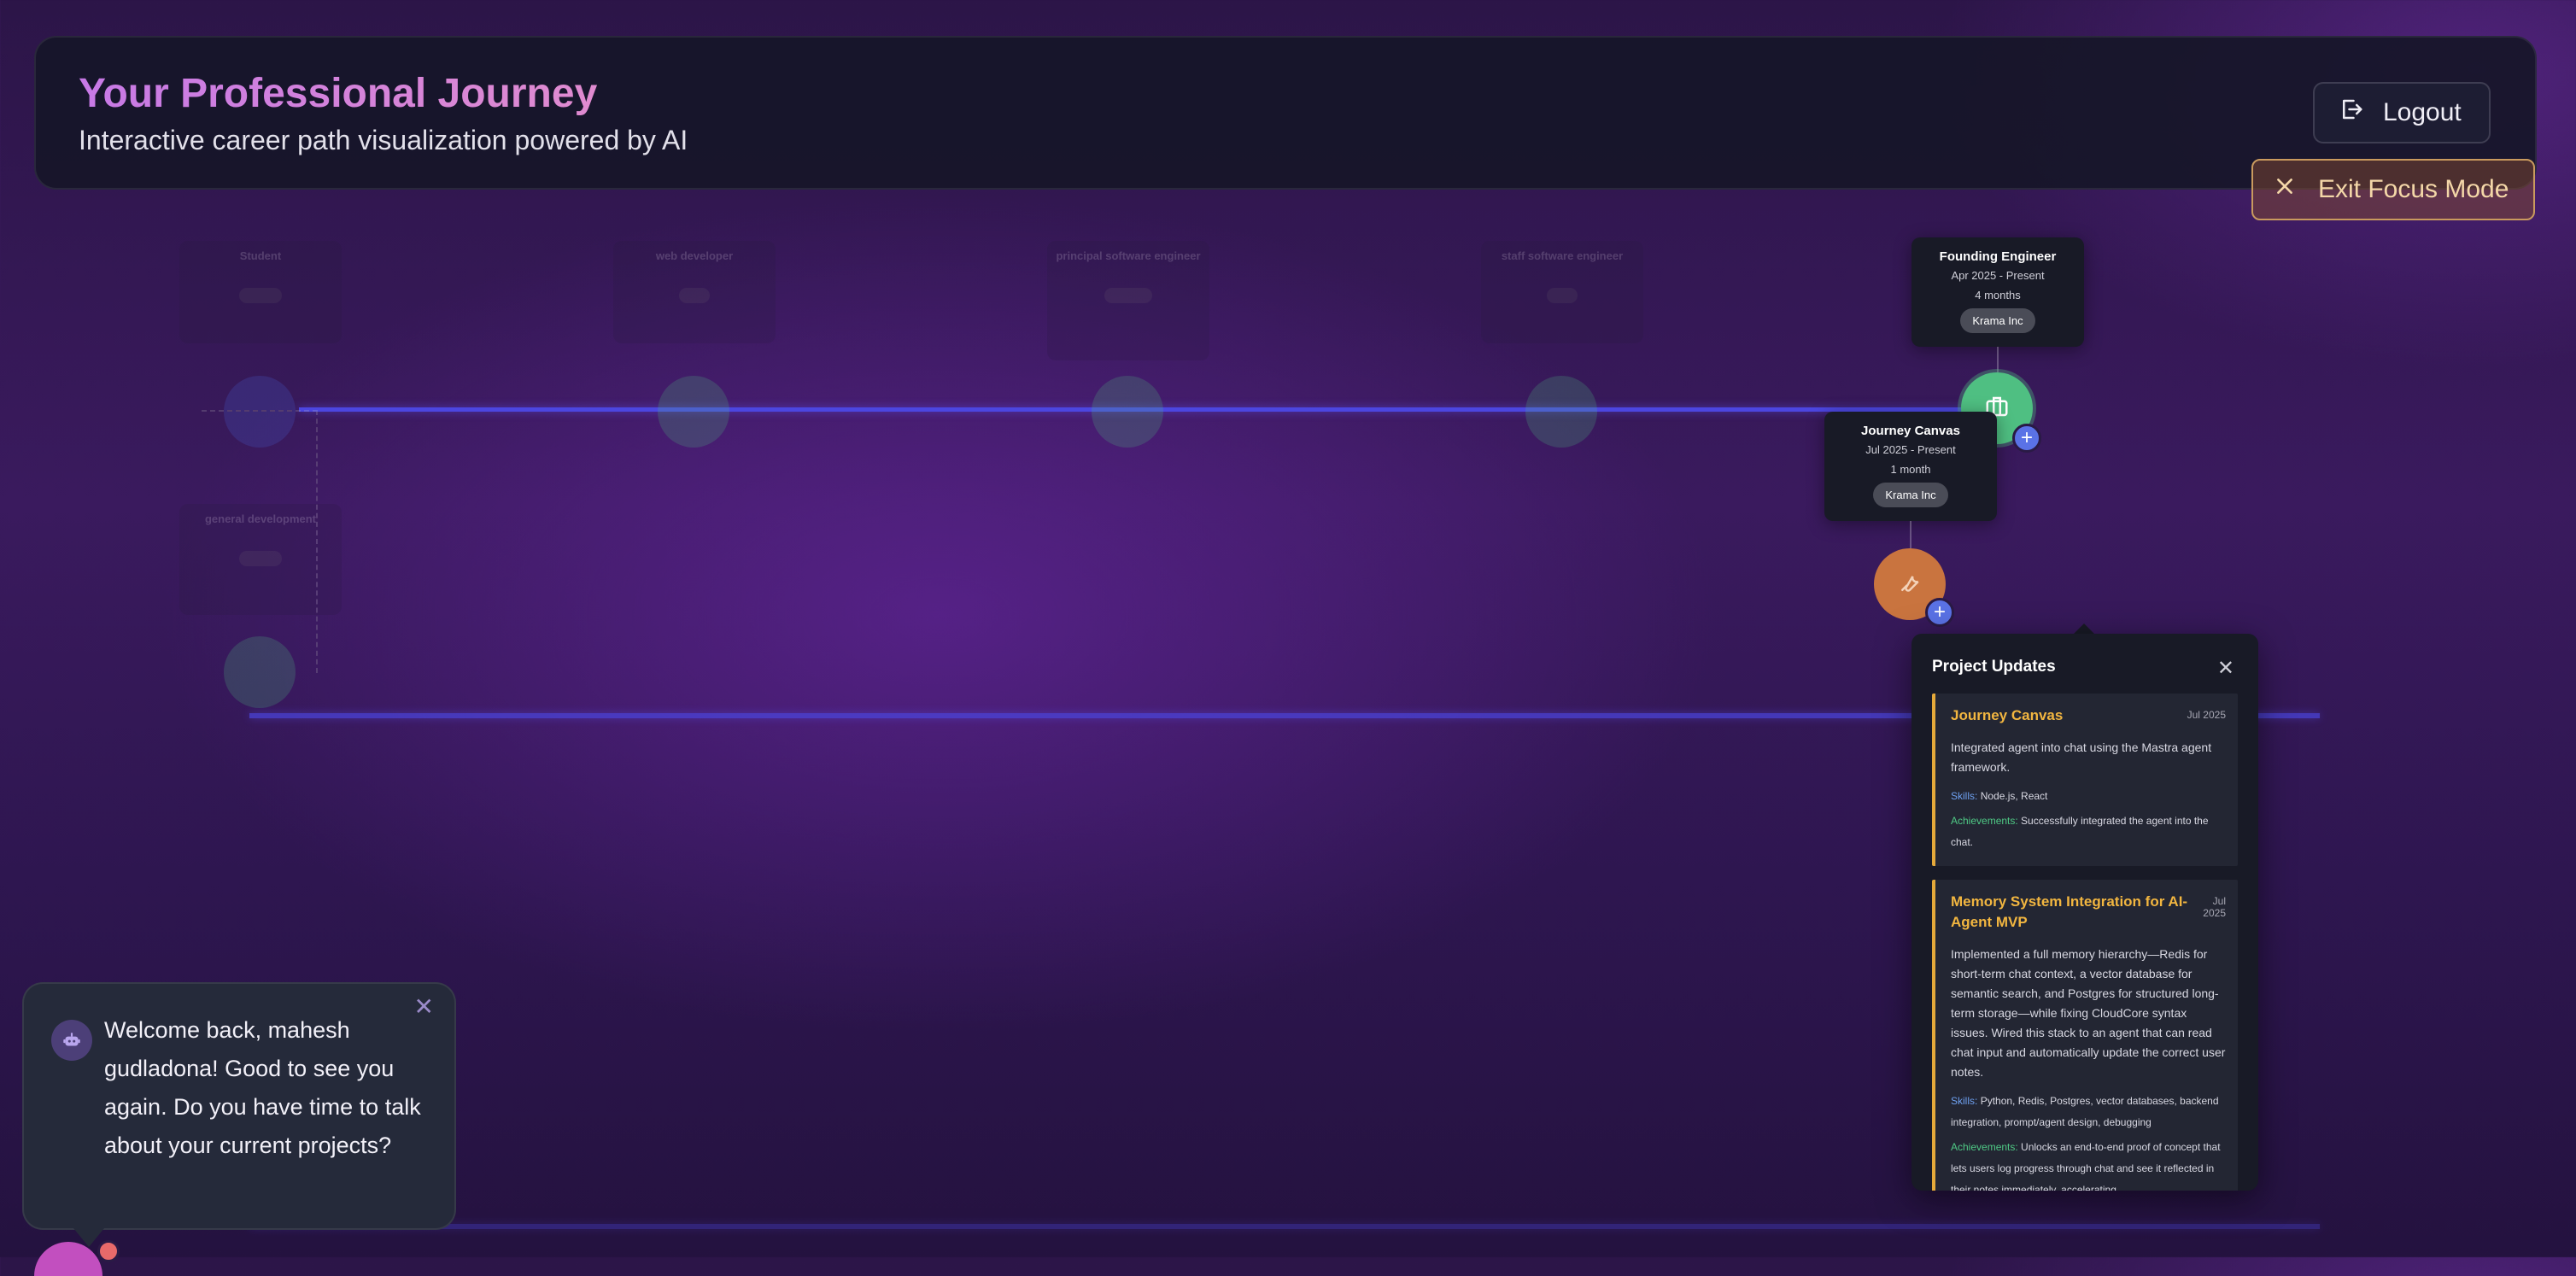 The width and height of the screenshot is (2576, 1276). Describe the element at coordinates (260, 255) in the screenshot. I see `faded-card-title: Student` at that location.